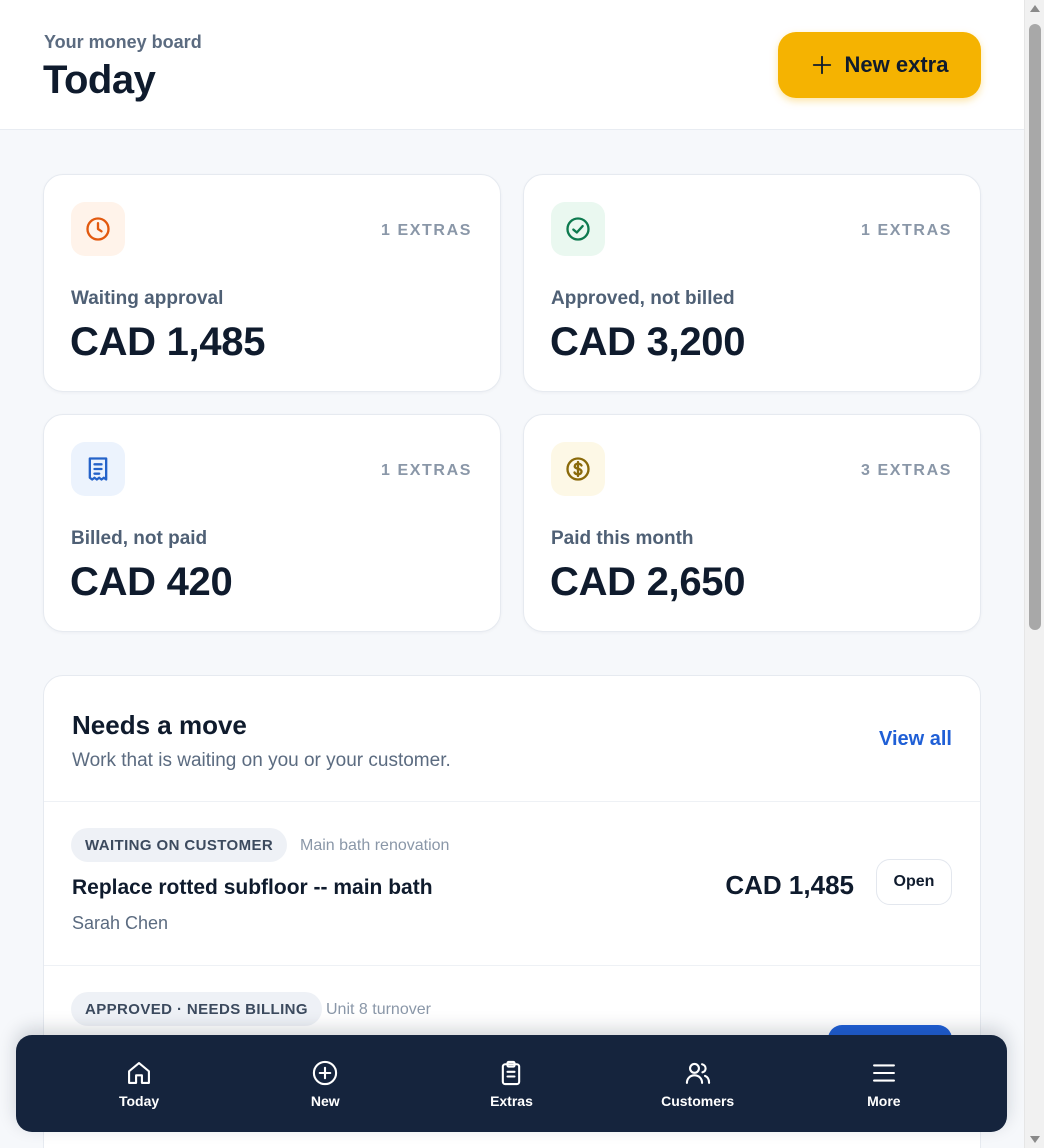 The image size is (1044, 1148). I want to click on nav-item-customers: Customers, so click(698, 1084).